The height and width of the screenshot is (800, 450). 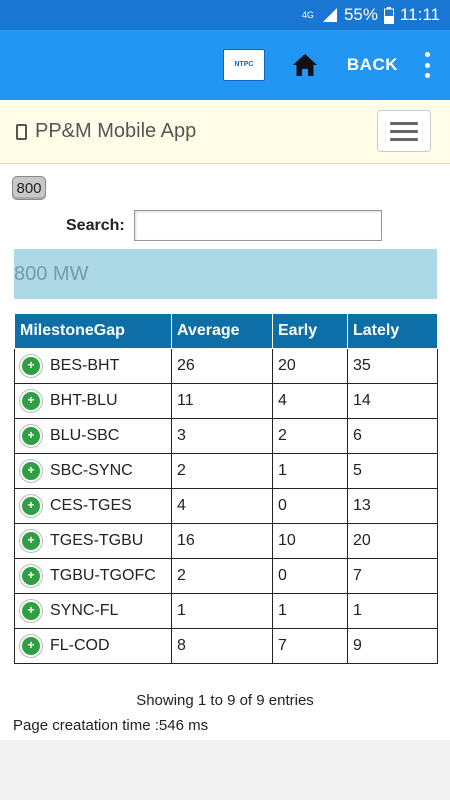 What do you see at coordinates (222, 401) in the screenshot?
I see `average-cell: 11` at bounding box center [222, 401].